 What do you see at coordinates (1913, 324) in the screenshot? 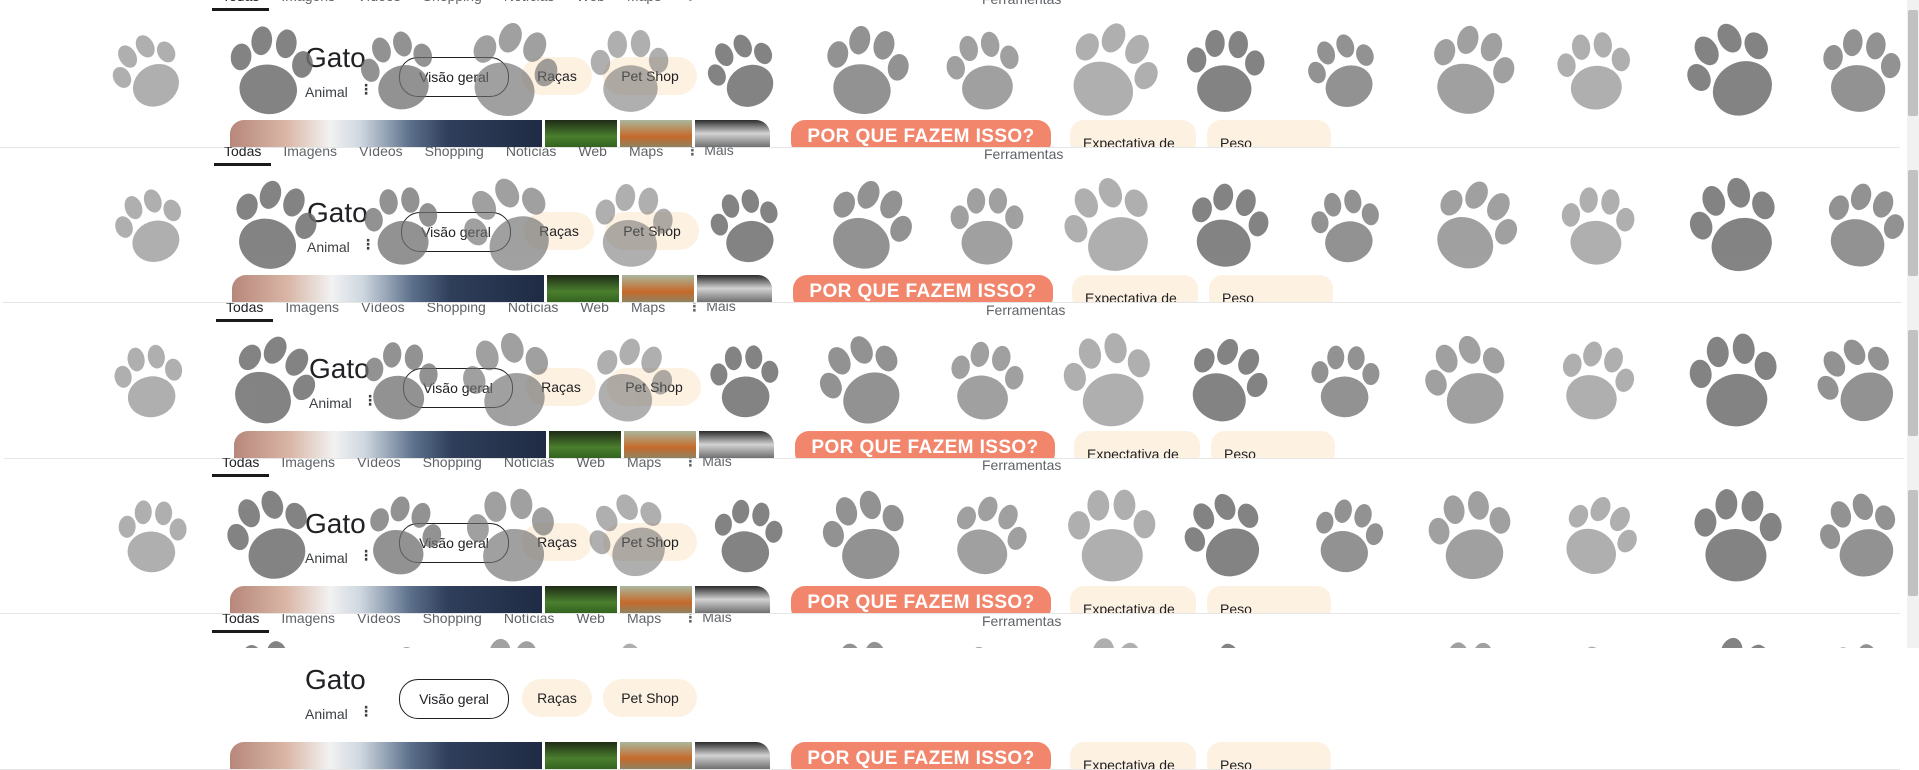
I see `scrollbar` at bounding box center [1913, 324].